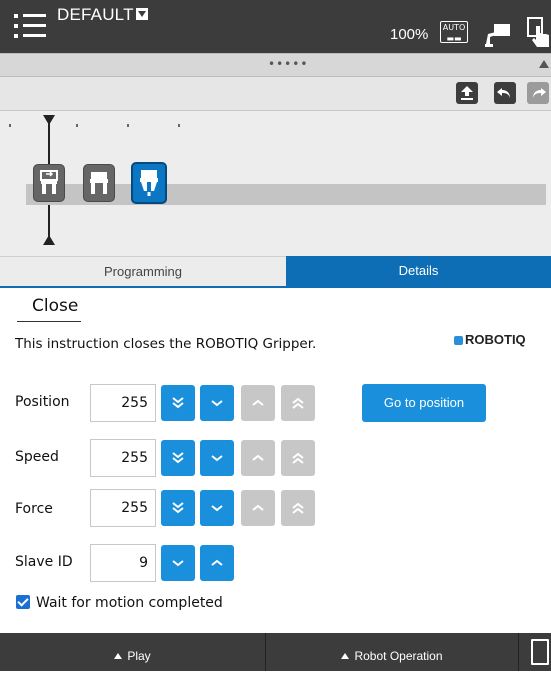 This screenshot has width=551, height=679. What do you see at coordinates (133, 652) in the screenshot?
I see `play-button: Play` at bounding box center [133, 652].